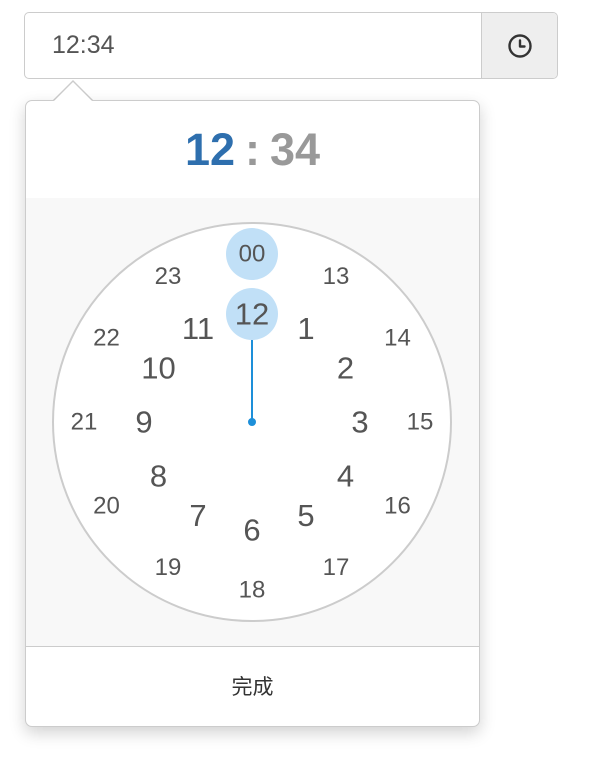 This screenshot has height=772, width=594. Describe the element at coordinates (345, 368) in the screenshot. I see `hour-tick-2: 2` at that location.